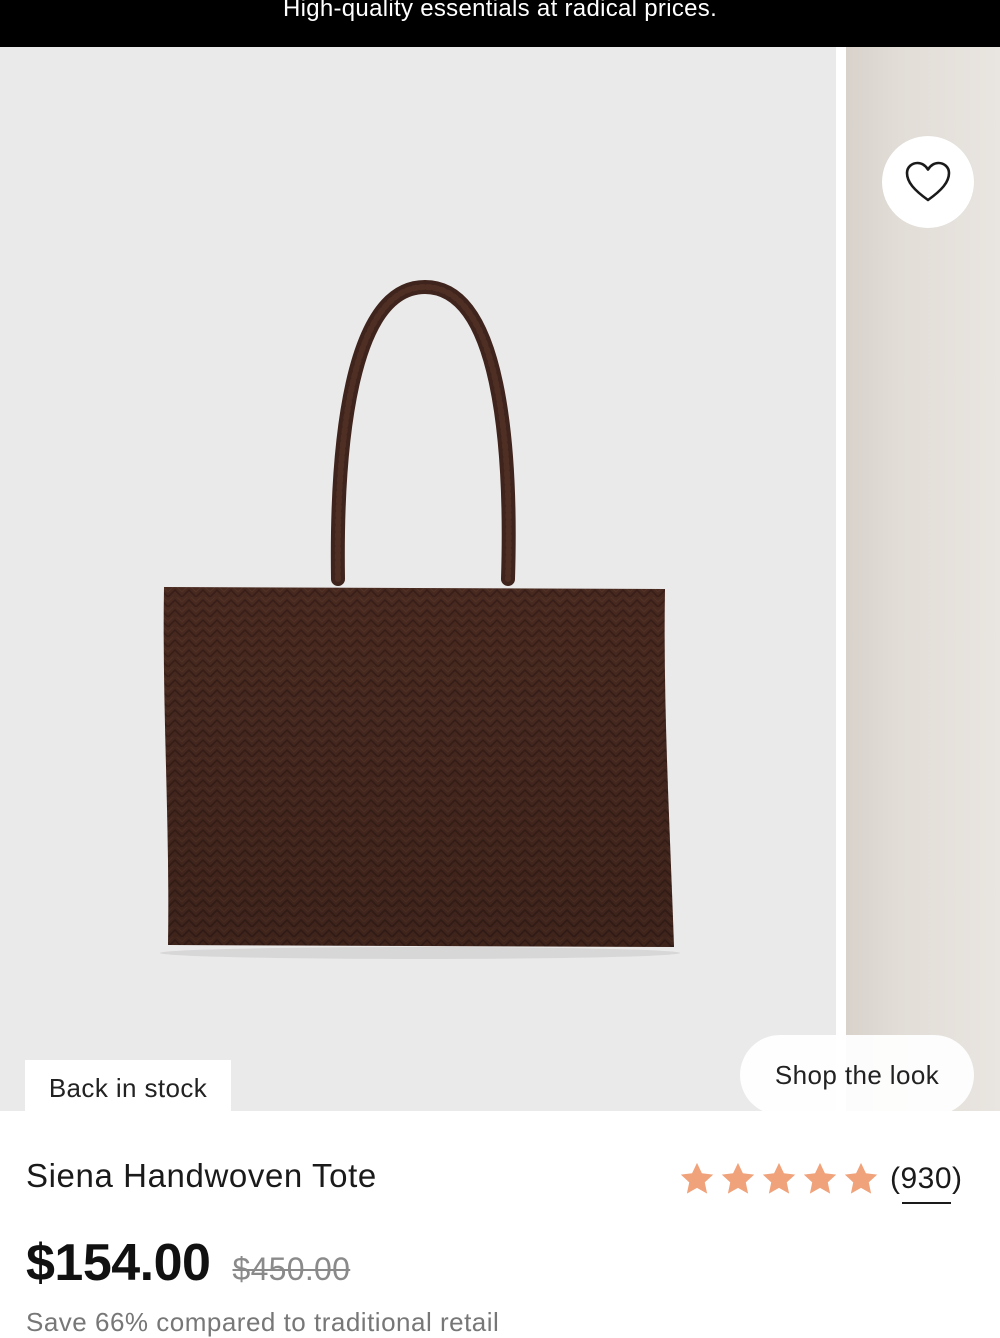 This screenshot has width=1000, height=1338. What do you see at coordinates (841, 579) in the screenshot?
I see `slide-divider` at bounding box center [841, 579].